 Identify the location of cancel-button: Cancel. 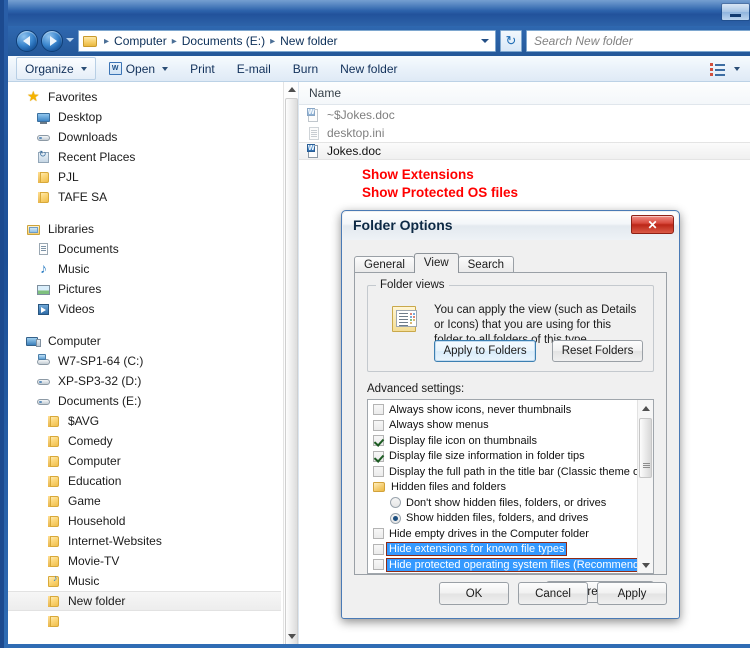
(553, 593).